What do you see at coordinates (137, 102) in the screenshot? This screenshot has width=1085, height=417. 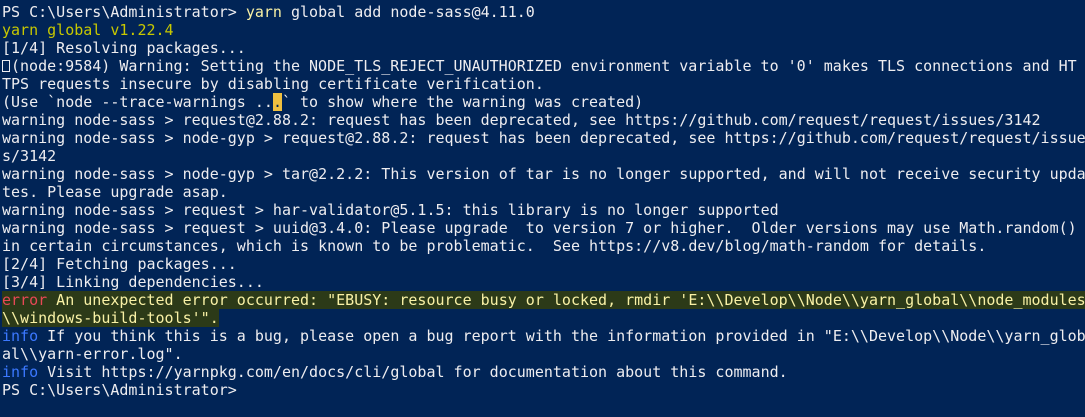 I see `trace-hint-a: (Use `node --trace-warnings ..` at bounding box center [137, 102].